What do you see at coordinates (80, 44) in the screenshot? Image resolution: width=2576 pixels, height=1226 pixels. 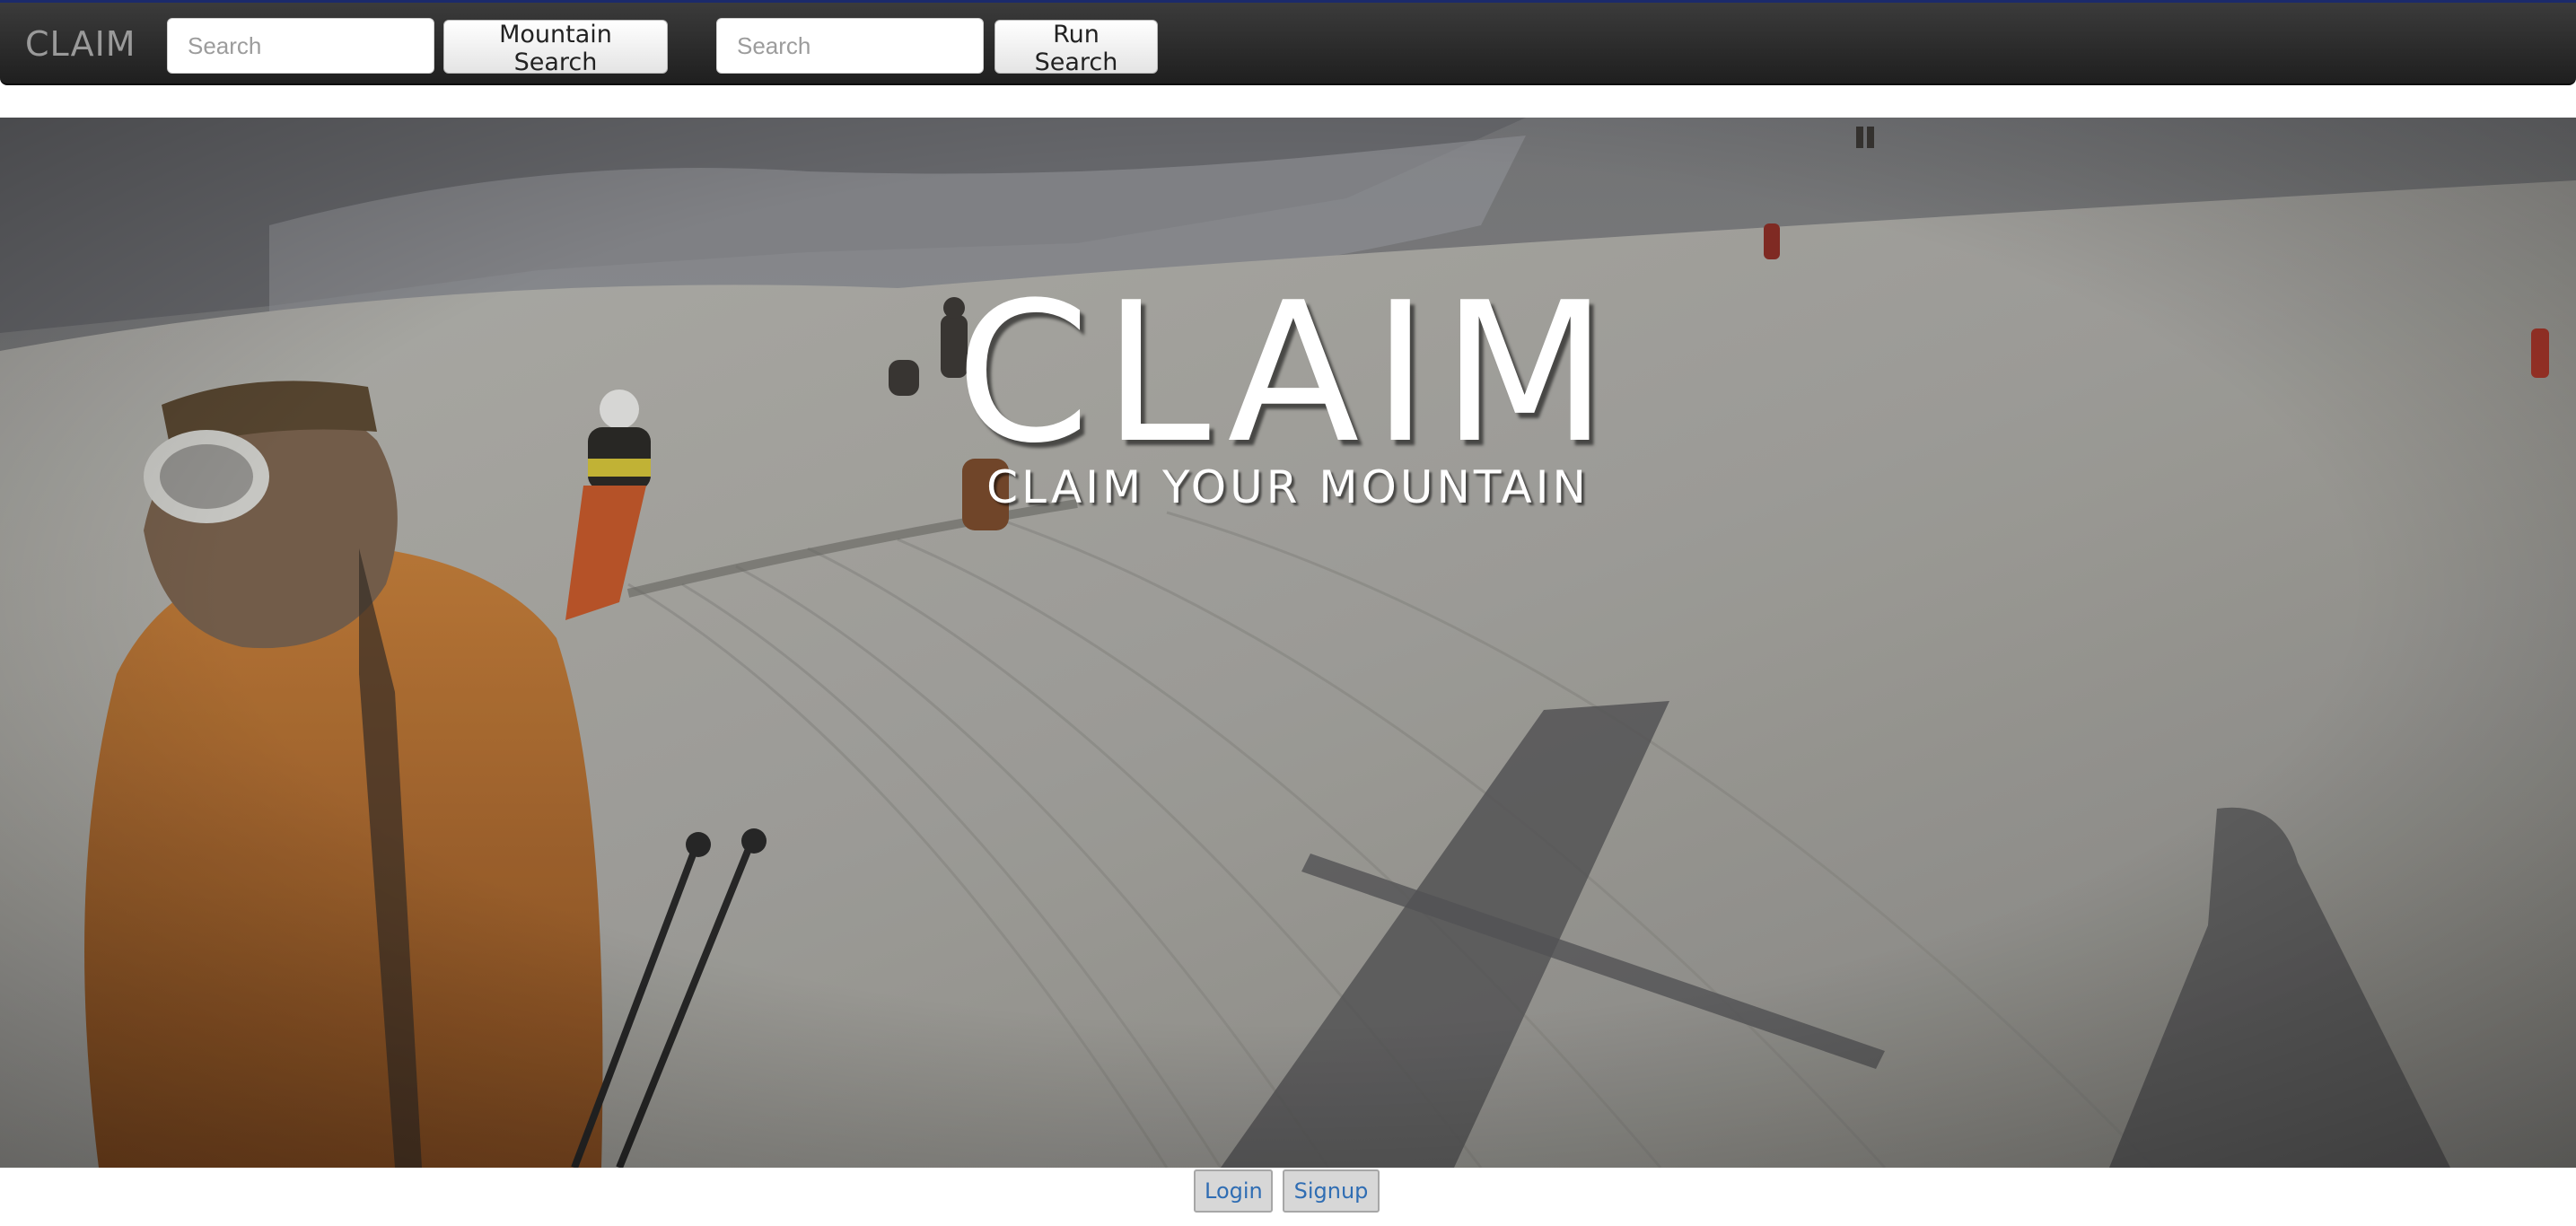 I see `brand-logo: CLAIM` at bounding box center [80, 44].